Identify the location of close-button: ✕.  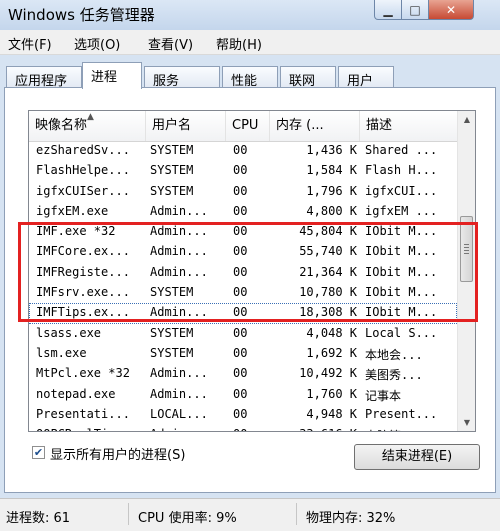
(451, 10).